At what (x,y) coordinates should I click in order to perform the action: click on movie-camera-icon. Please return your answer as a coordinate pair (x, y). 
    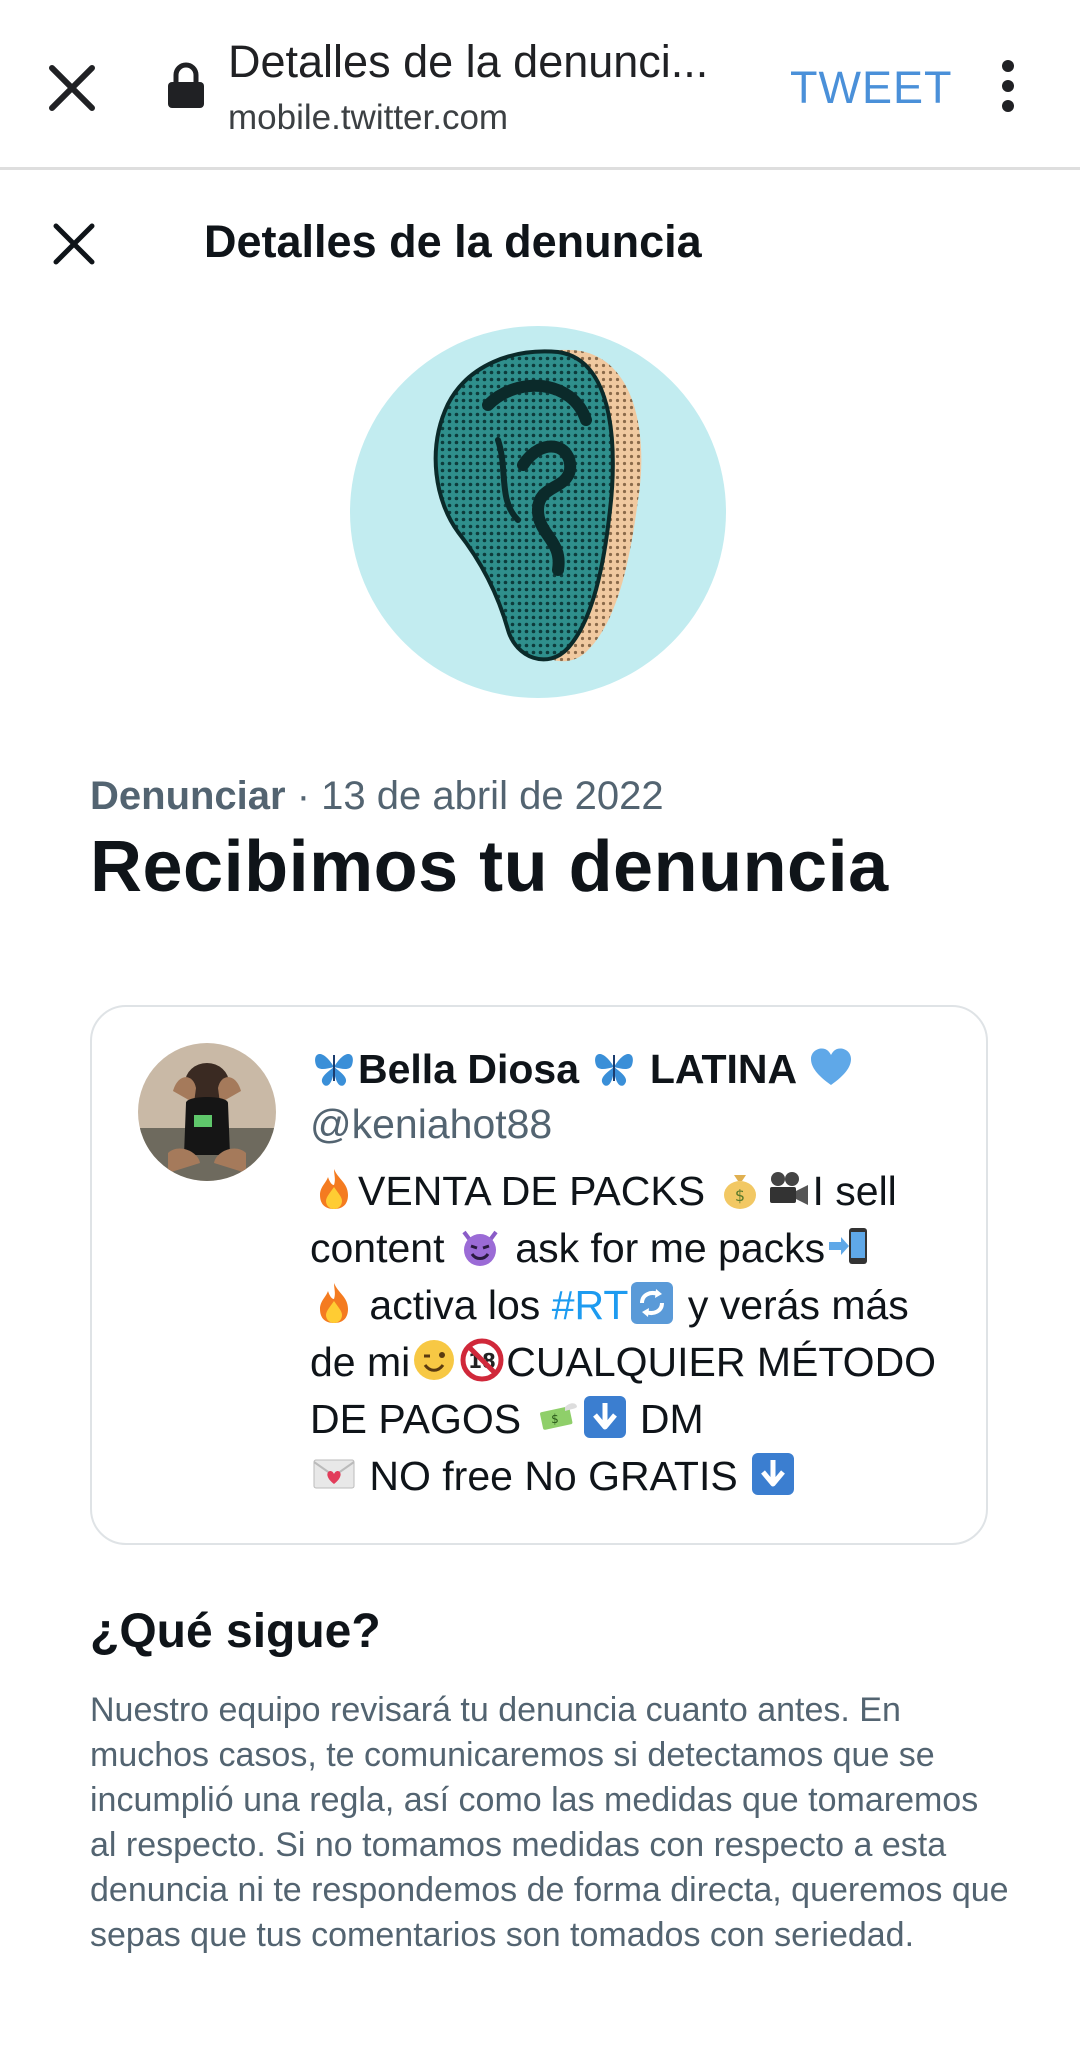
    Looking at the image, I should click on (789, 1188).